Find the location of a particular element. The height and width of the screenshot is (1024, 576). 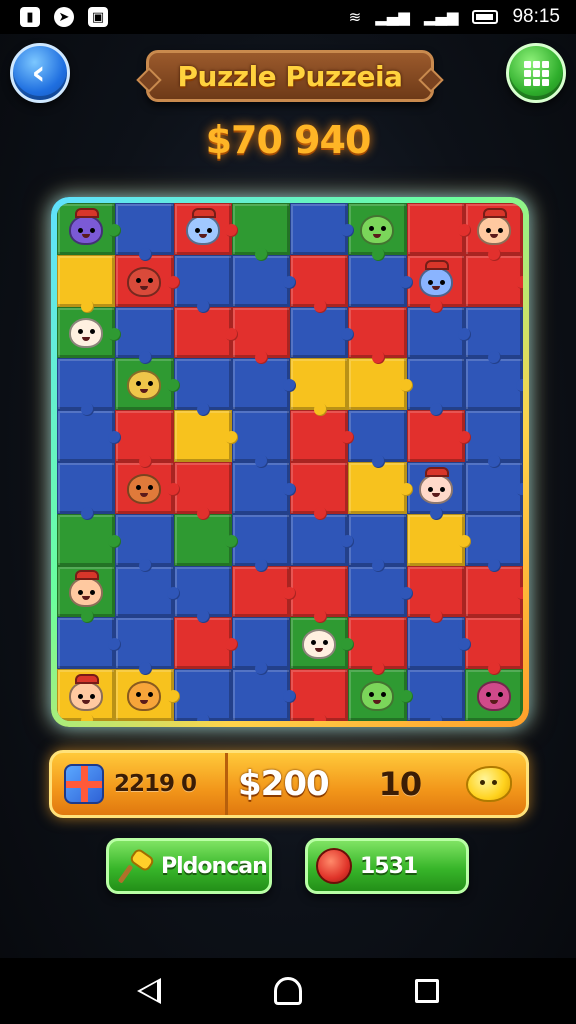

bomb-button: 1531 is located at coordinates (387, 866).